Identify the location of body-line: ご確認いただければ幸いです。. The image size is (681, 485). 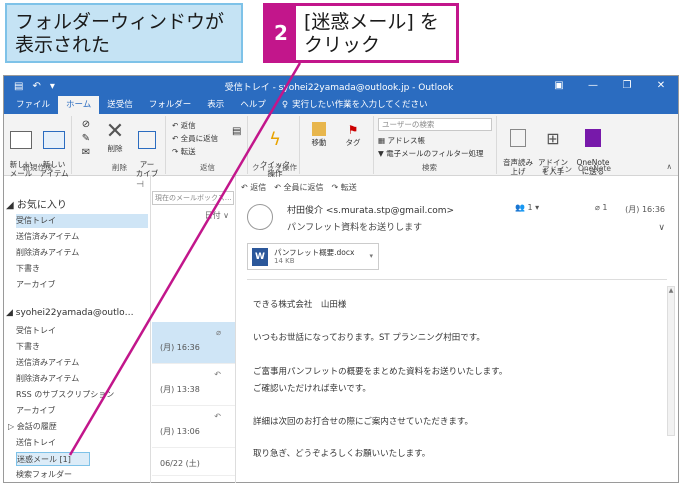
(312, 389).